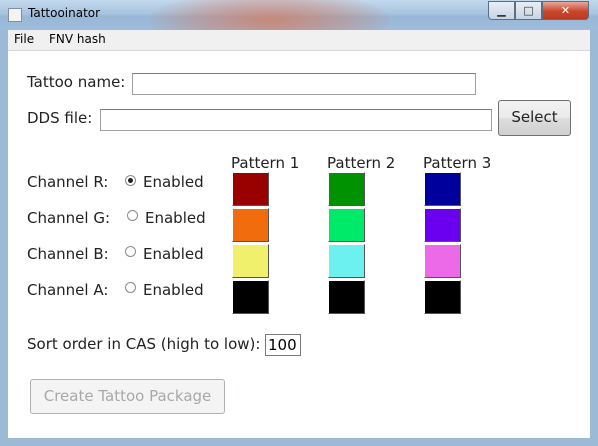 Image resolution: width=598 pixels, height=446 pixels. What do you see at coordinates (77, 39) in the screenshot?
I see `menu-fnv-hash: FNV hash` at bounding box center [77, 39].